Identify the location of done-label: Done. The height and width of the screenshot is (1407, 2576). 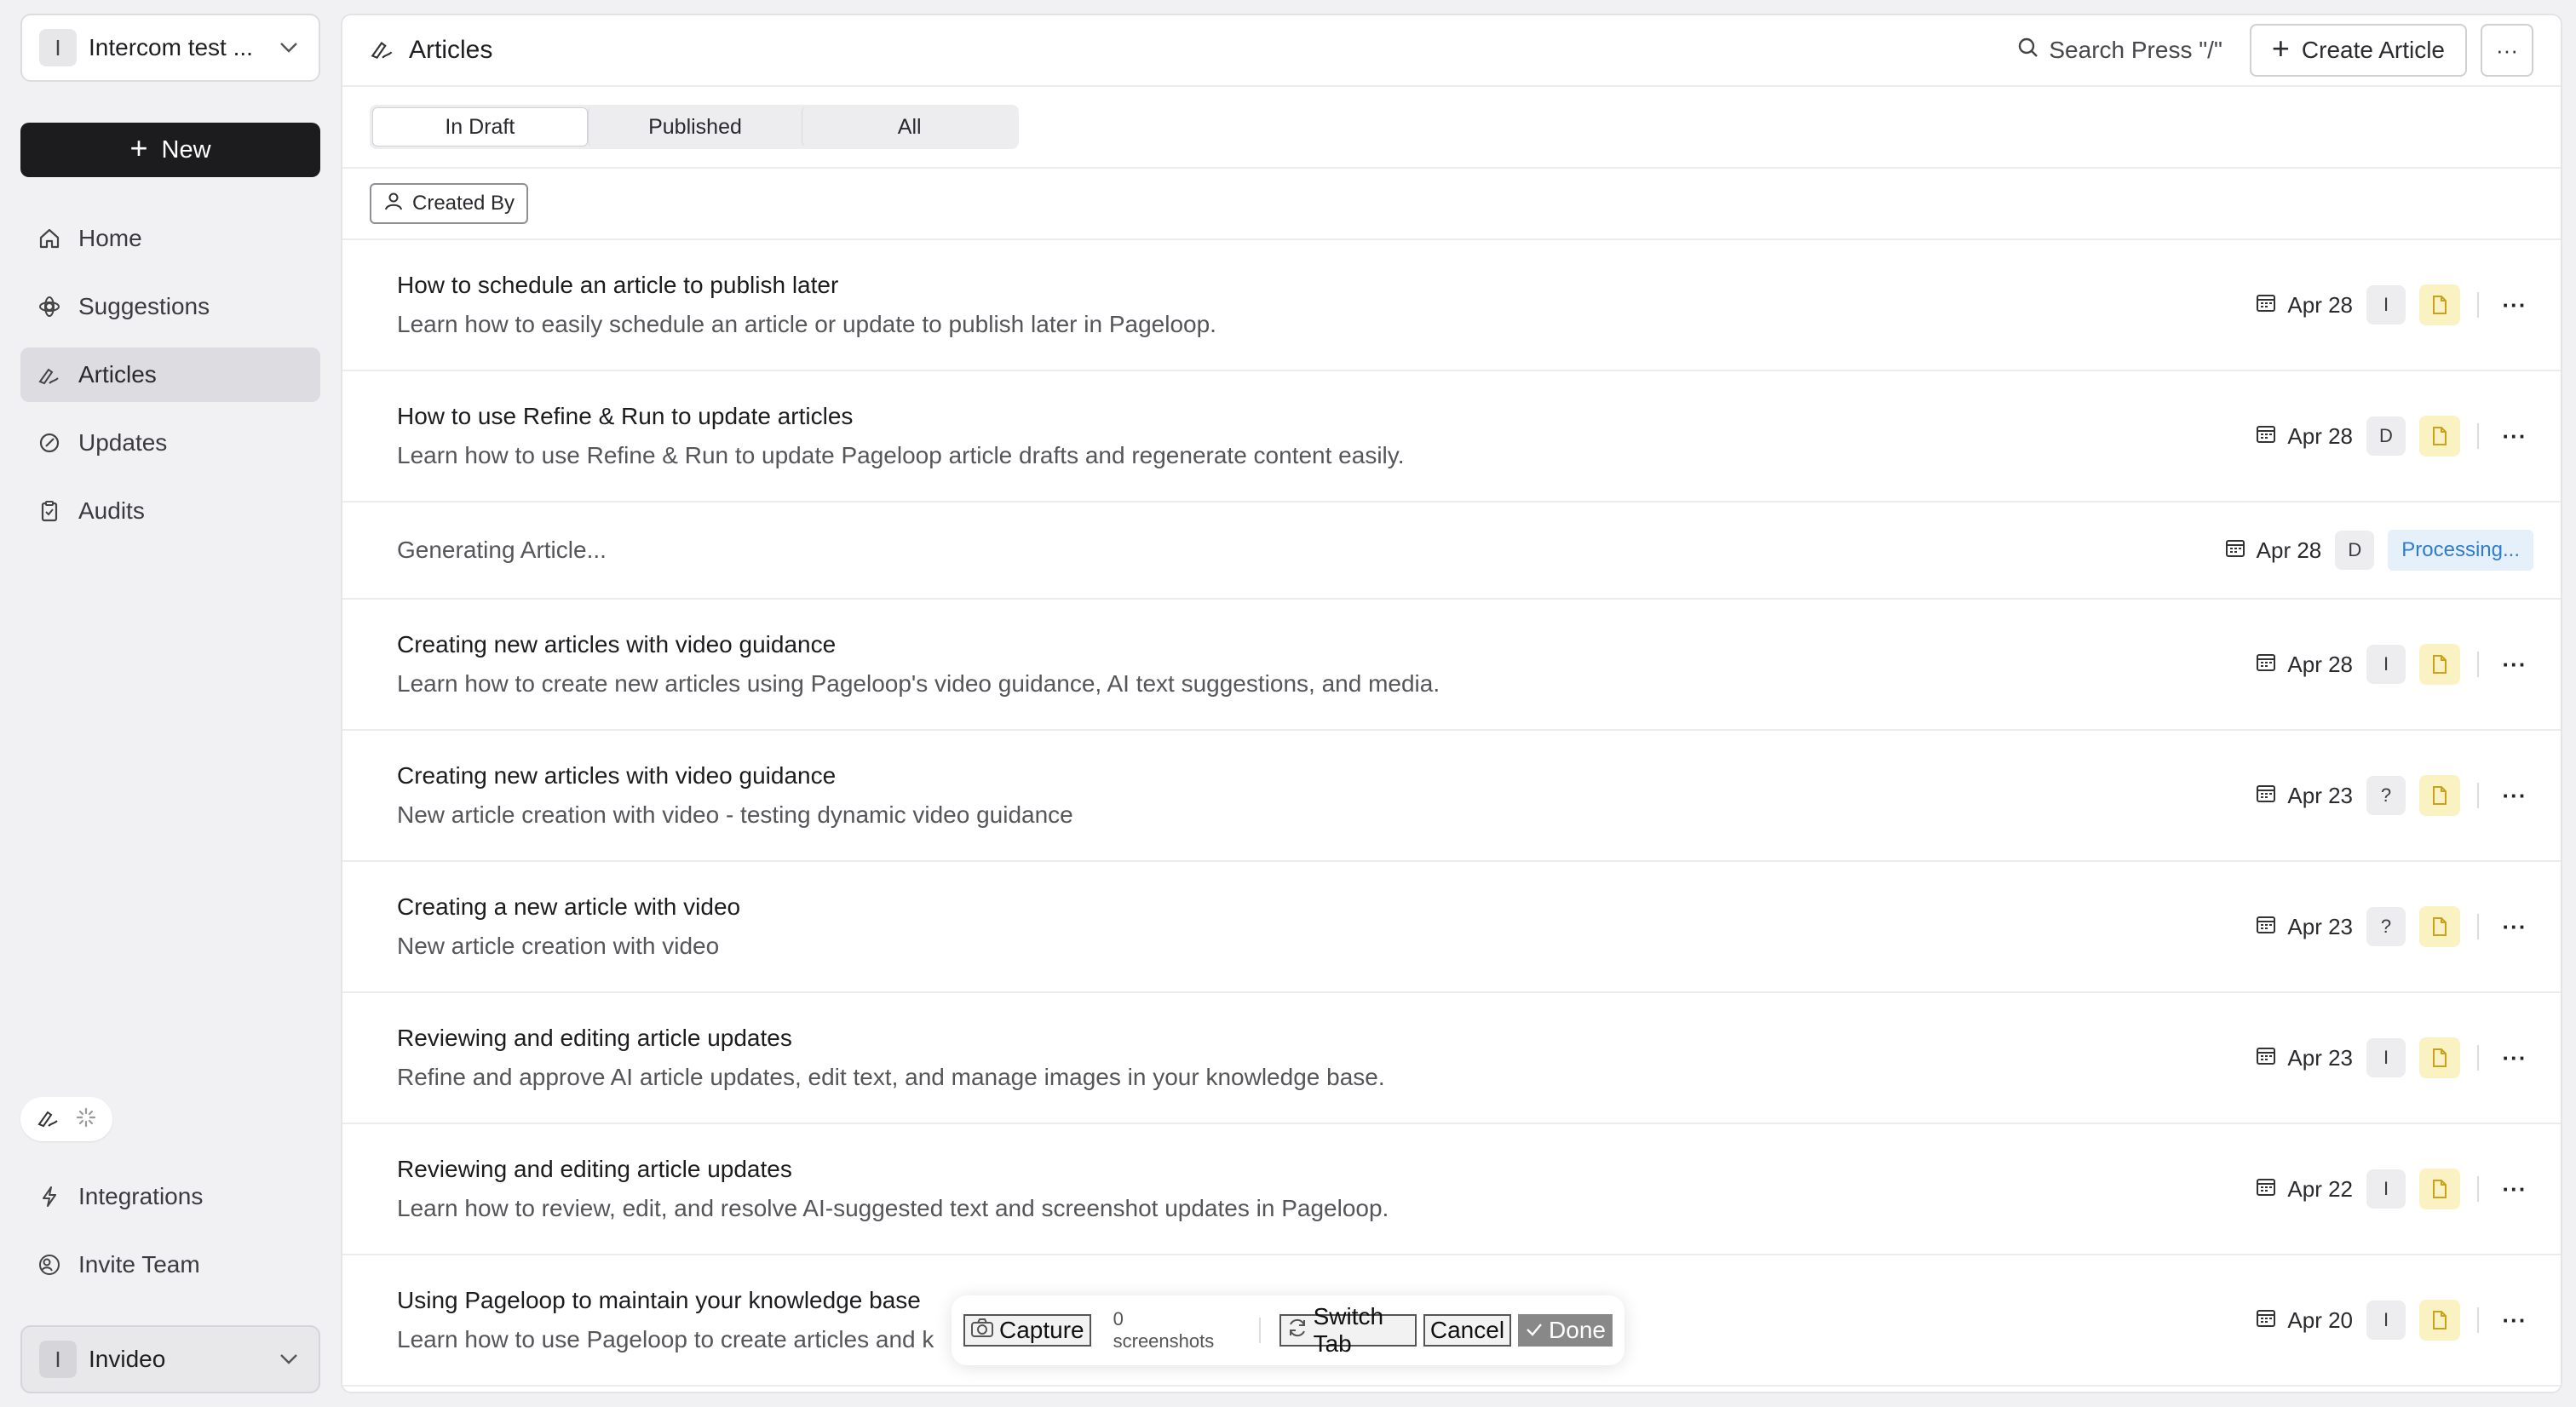
(1578, 1330).